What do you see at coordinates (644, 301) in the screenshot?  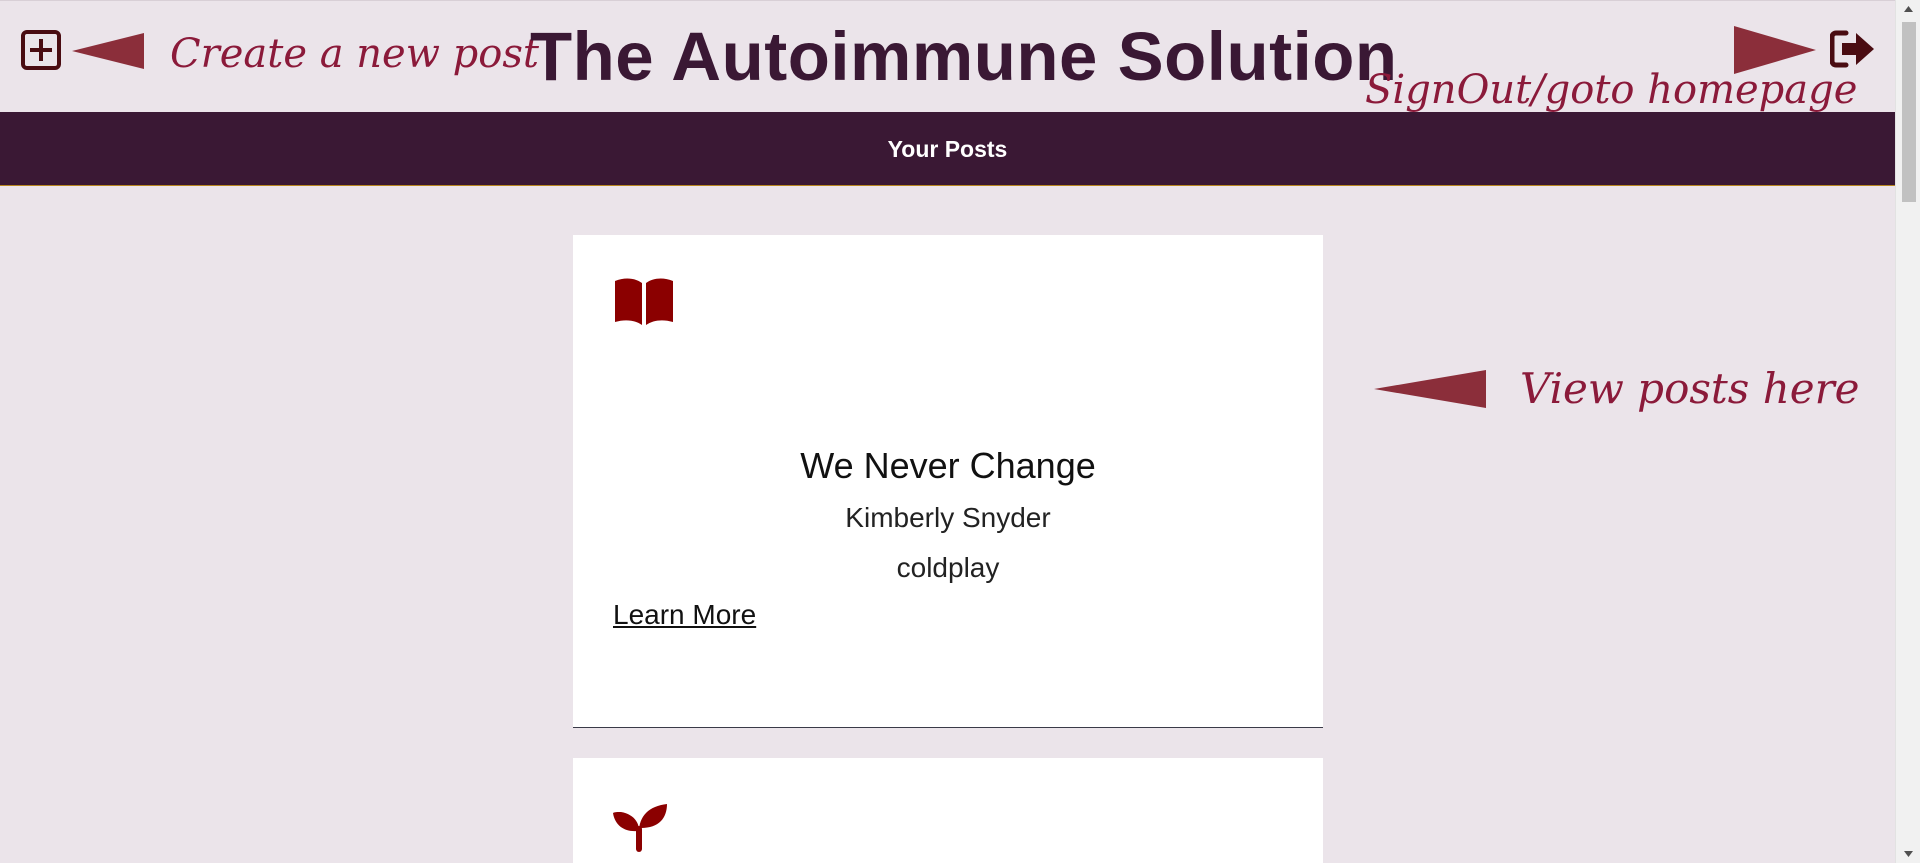 I see `book-open-icon` at bounding box center [644, 301].